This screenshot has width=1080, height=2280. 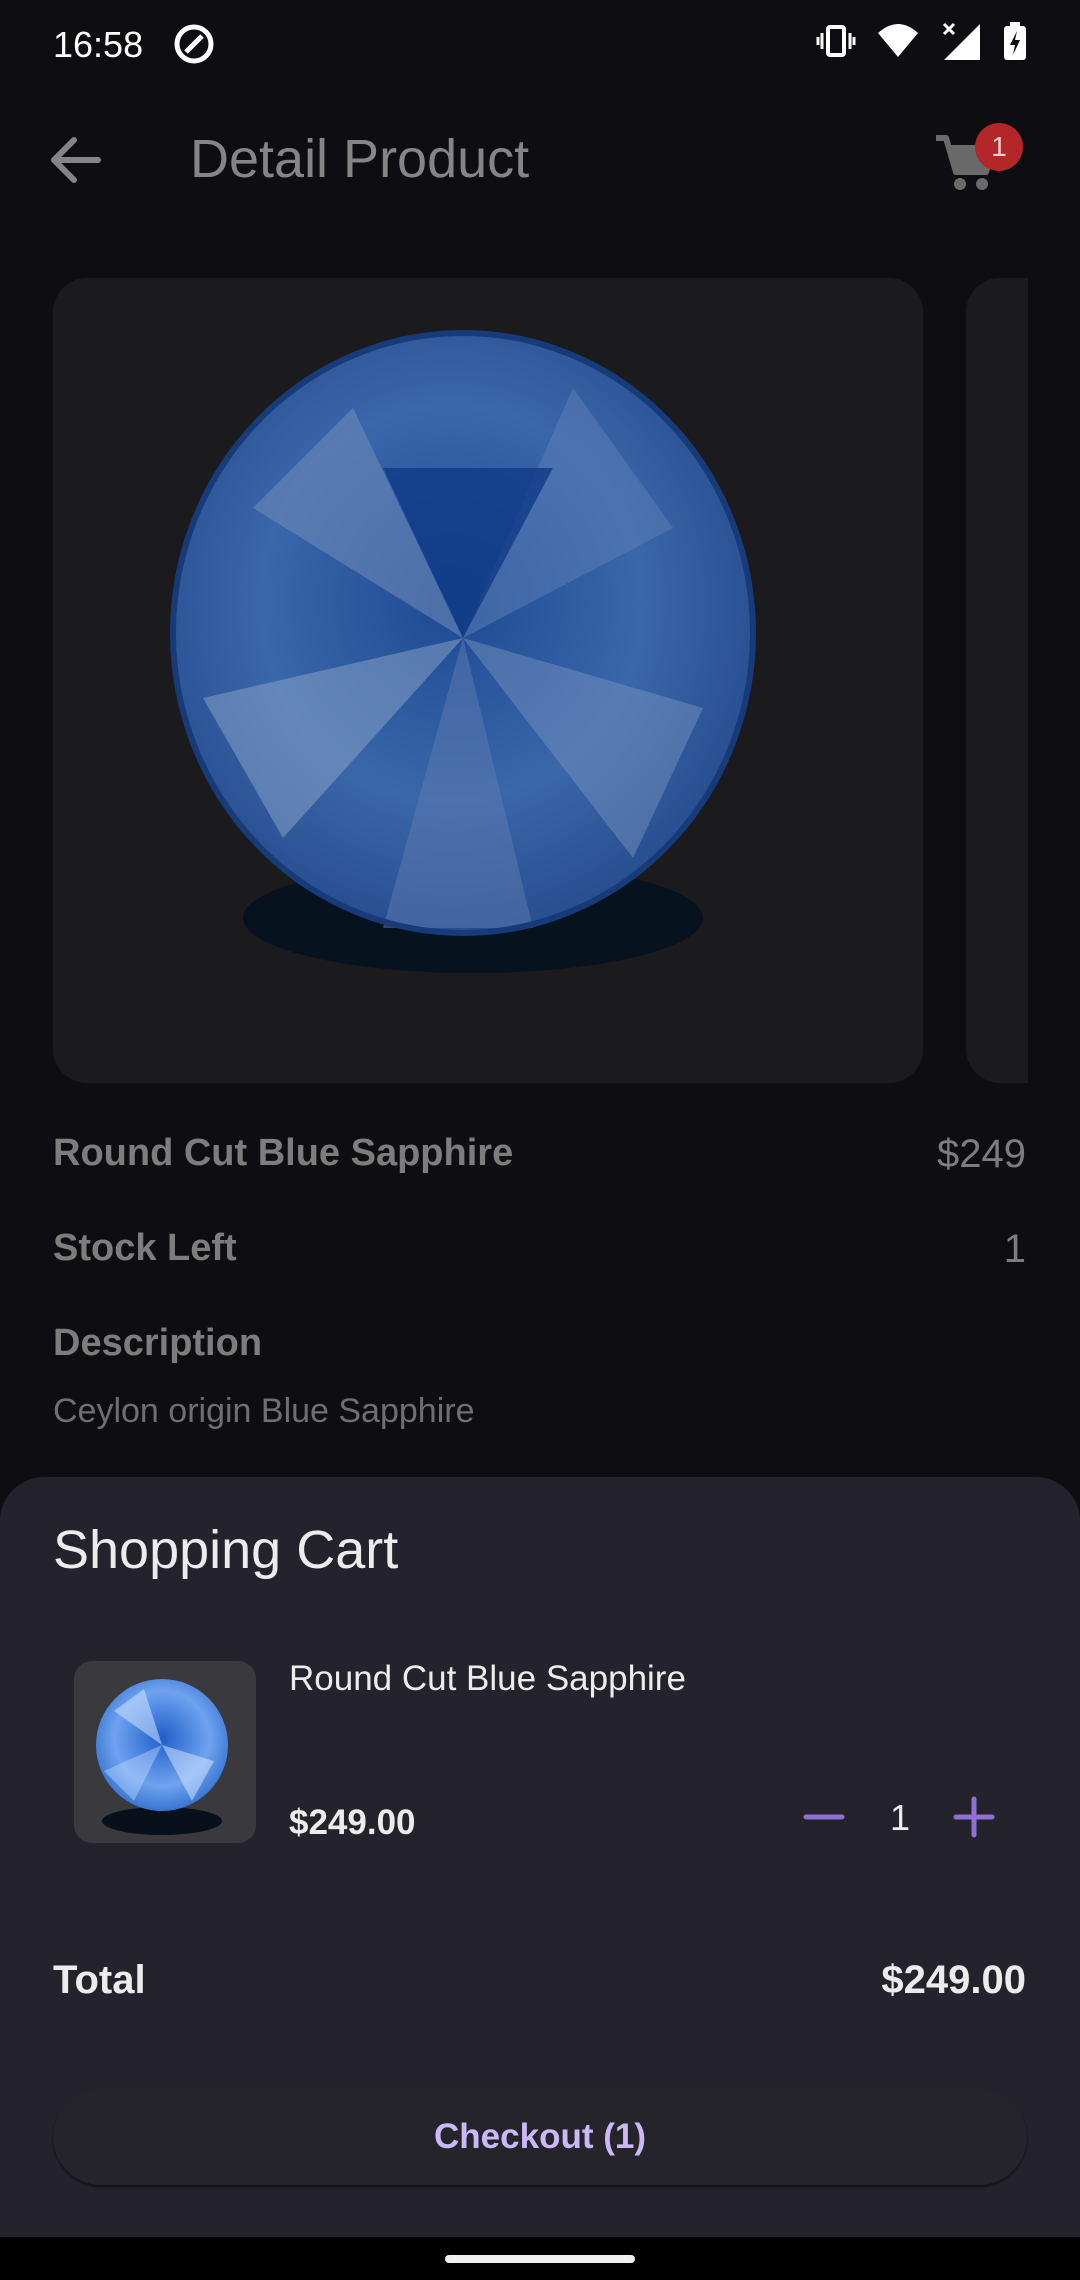 What do you see at coordinates (99, 1980) in the screenshot?
I see `total-label: Total` at bounding box center [99, 1980].